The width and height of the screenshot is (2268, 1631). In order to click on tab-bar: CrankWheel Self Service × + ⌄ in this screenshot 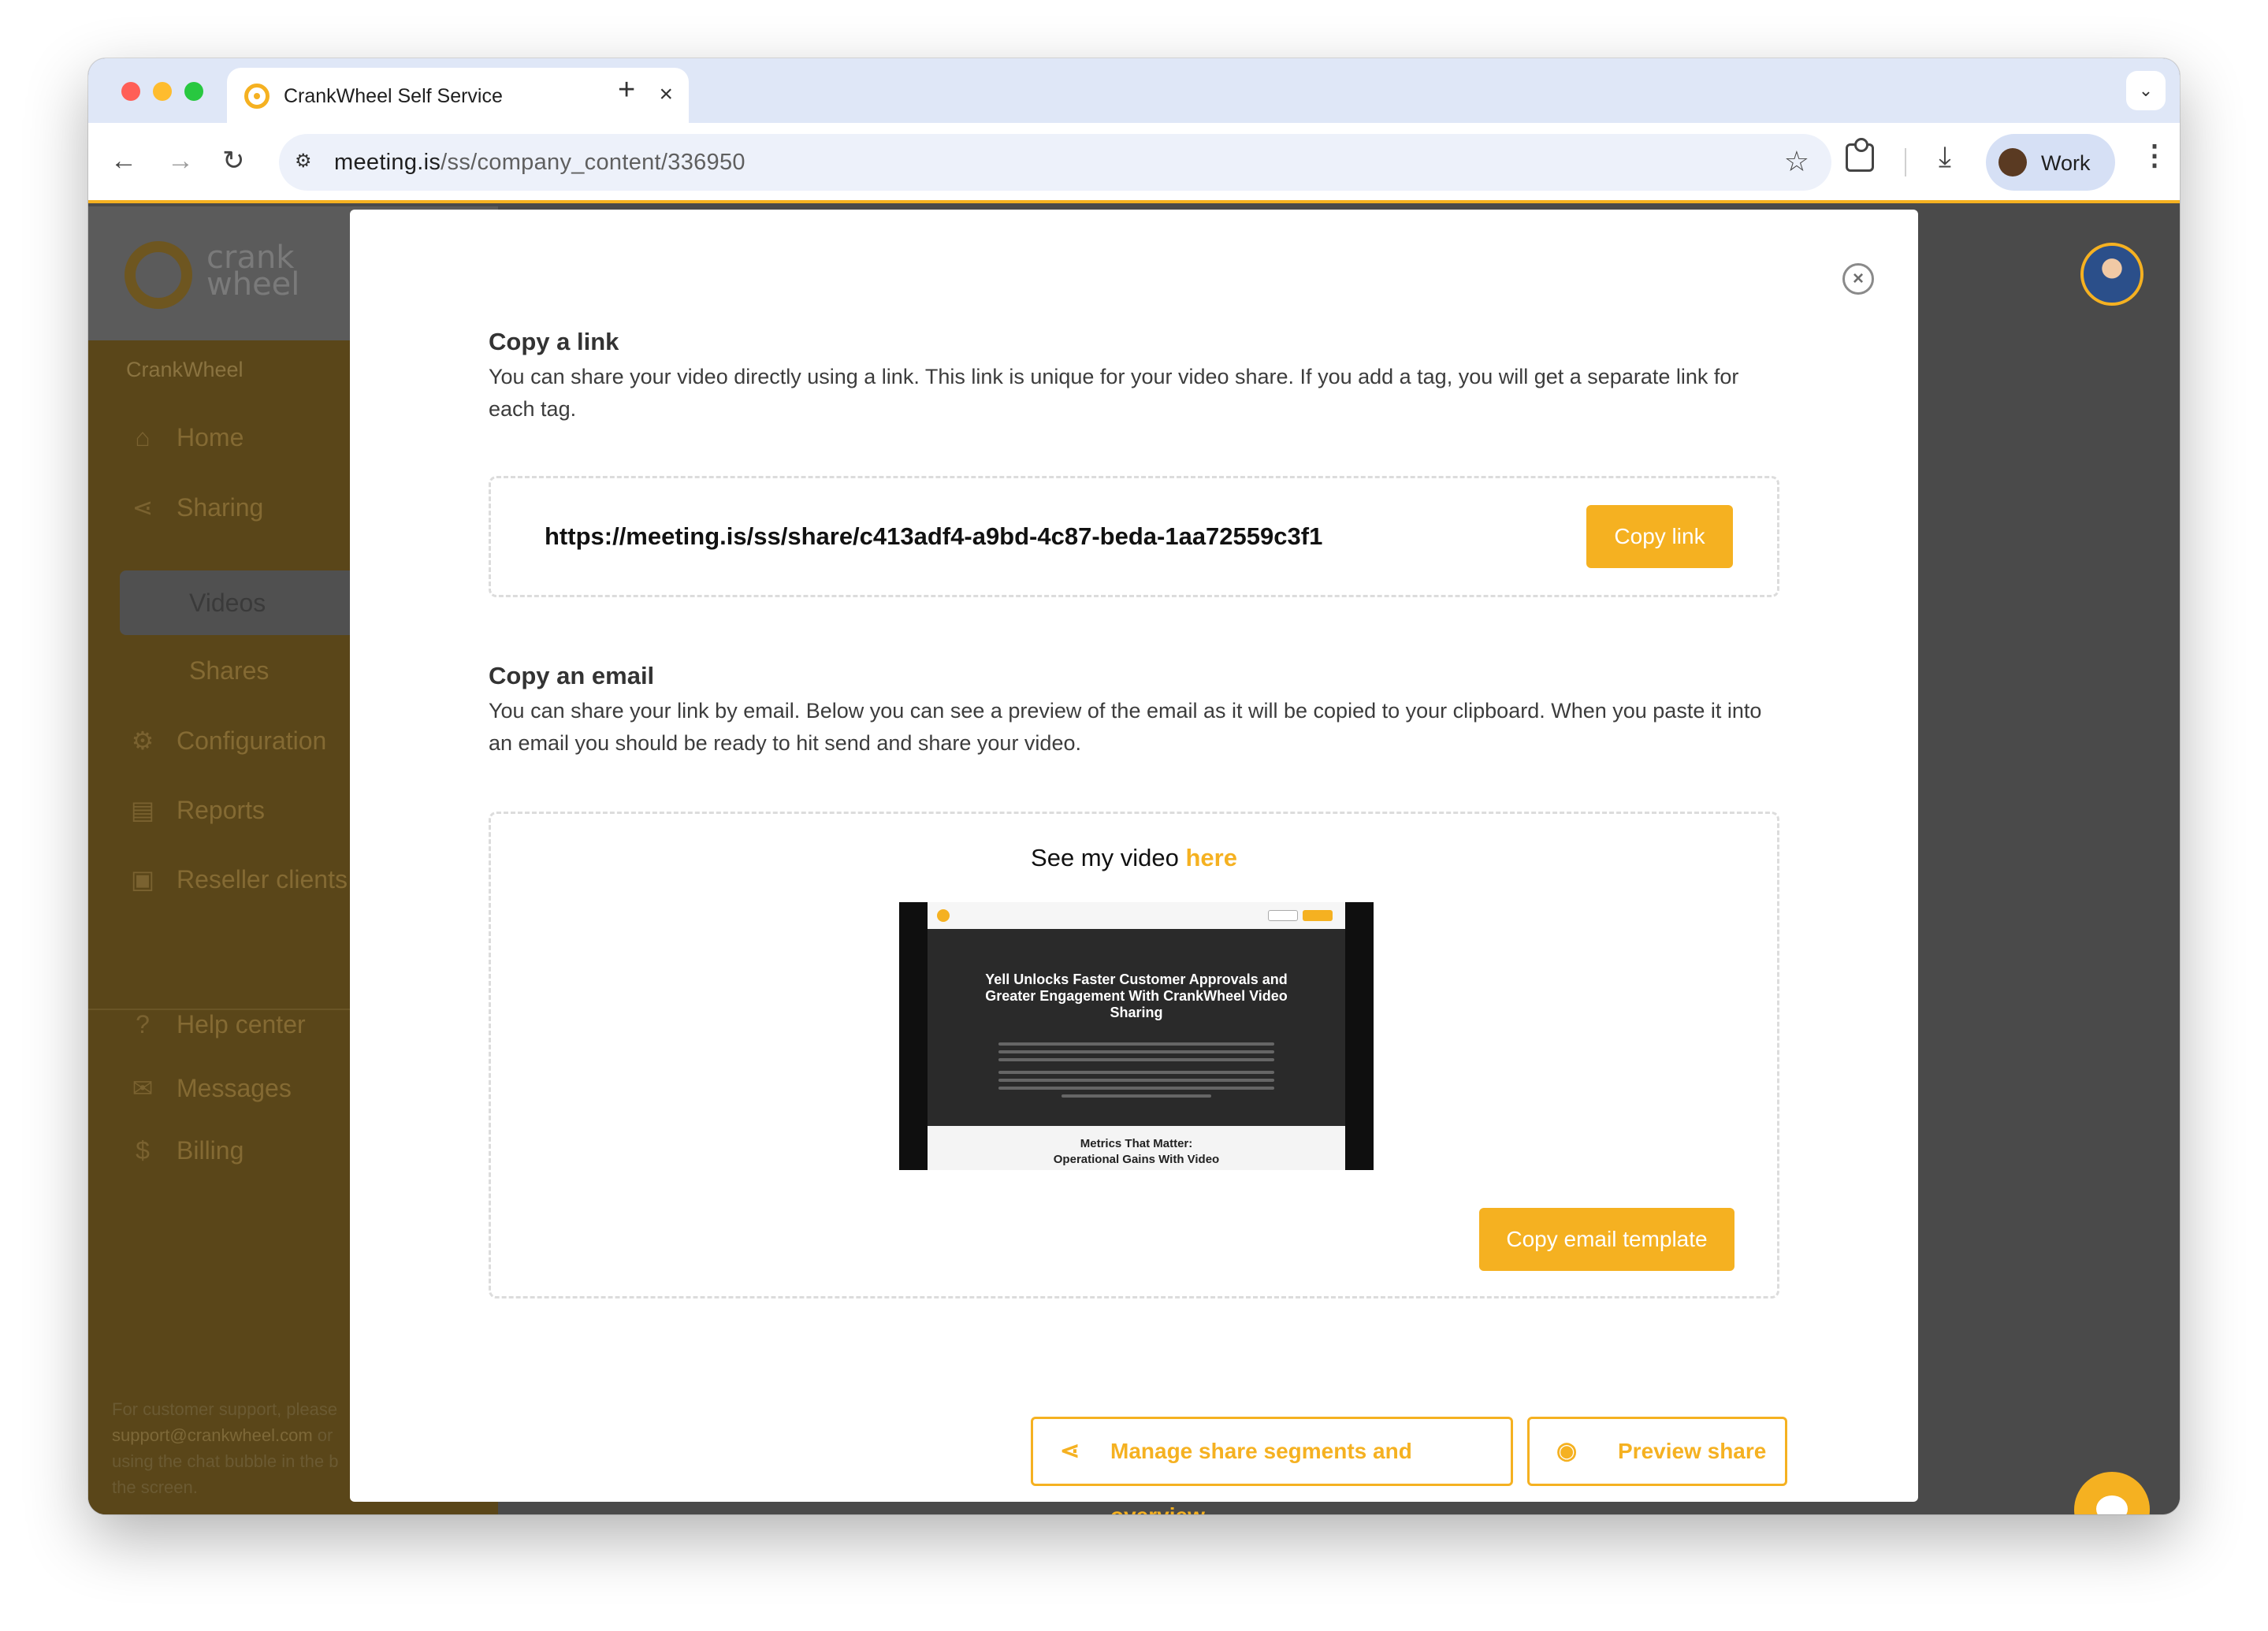, I will do `click(1134, 90)`.